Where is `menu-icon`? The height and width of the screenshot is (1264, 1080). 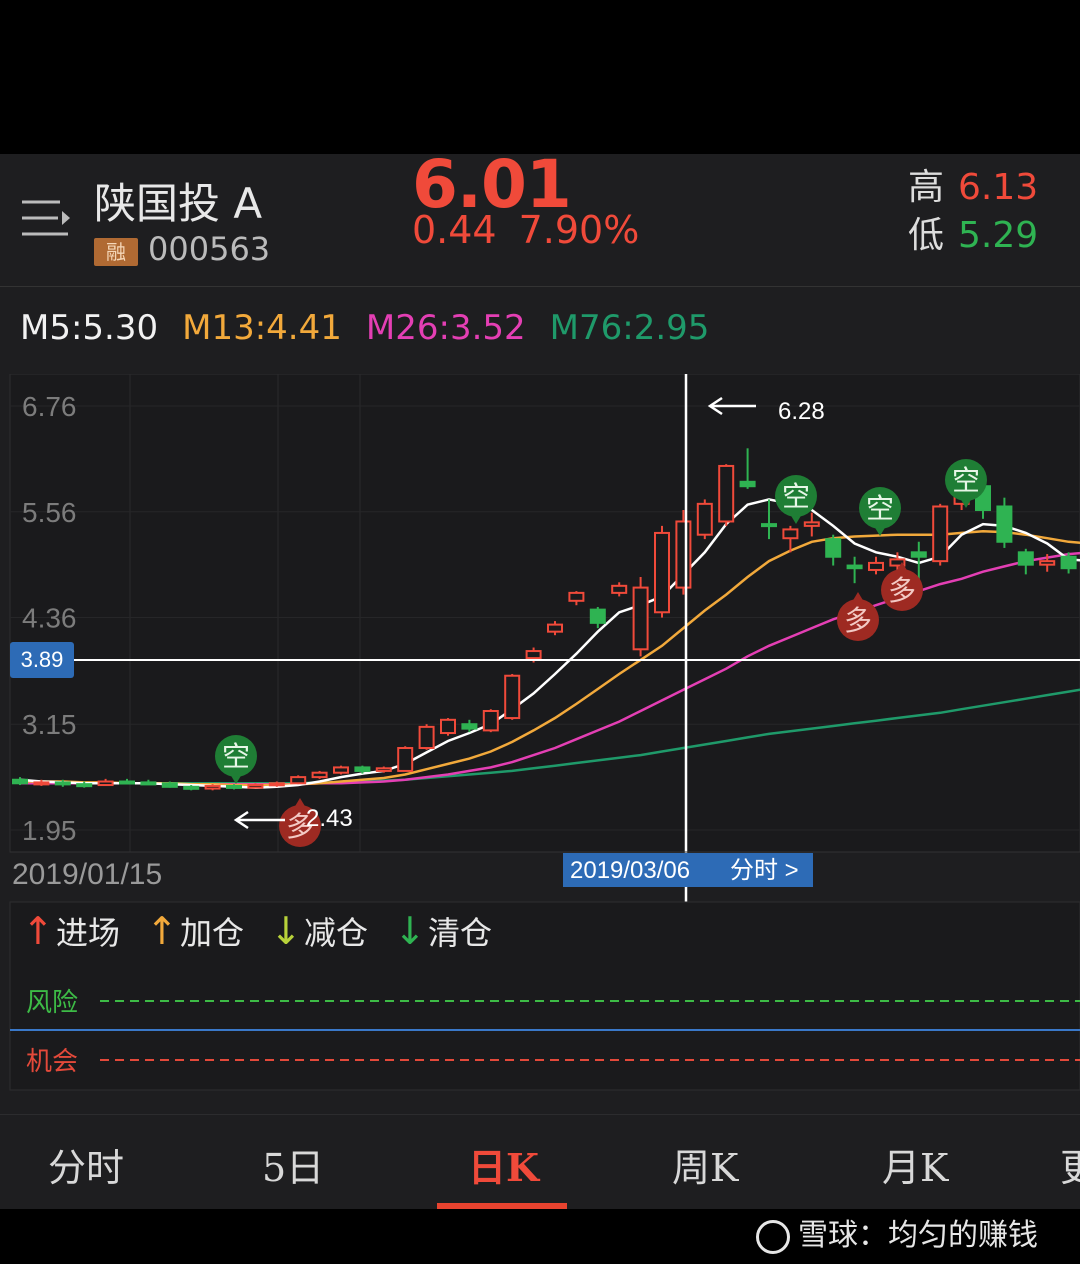 menu-icon is located at coordinates (46, 218).